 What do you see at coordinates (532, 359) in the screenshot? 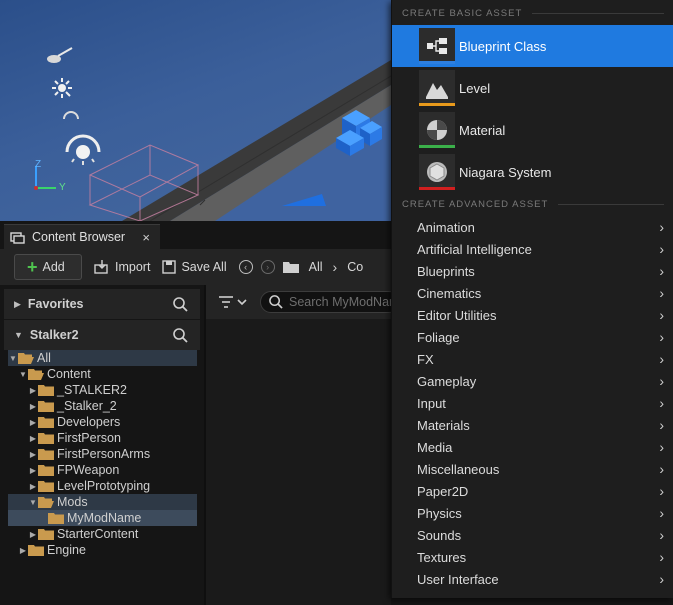
I see `submenu-item-fx: FX ›` at bounding box center [532, 359].